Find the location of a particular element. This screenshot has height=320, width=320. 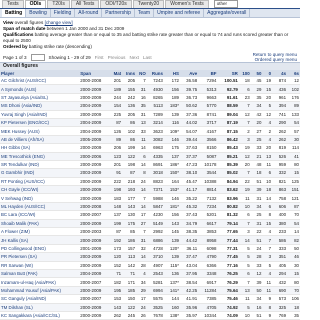

table-cell: 34 is located at coordinates (256, 299).